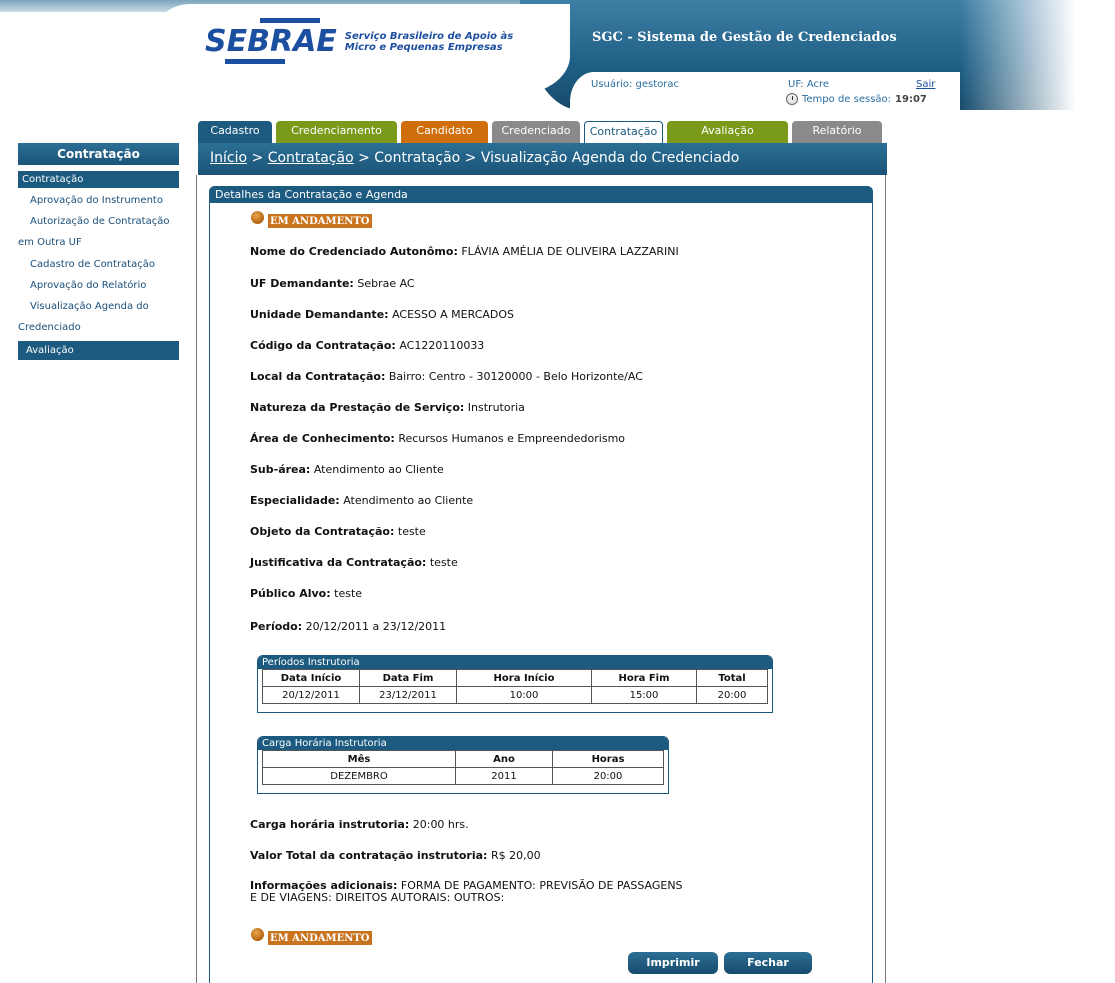 The width and height of the screenshot is (1115, 983). I want to click on col-mes: Mês, so click(359, 759).